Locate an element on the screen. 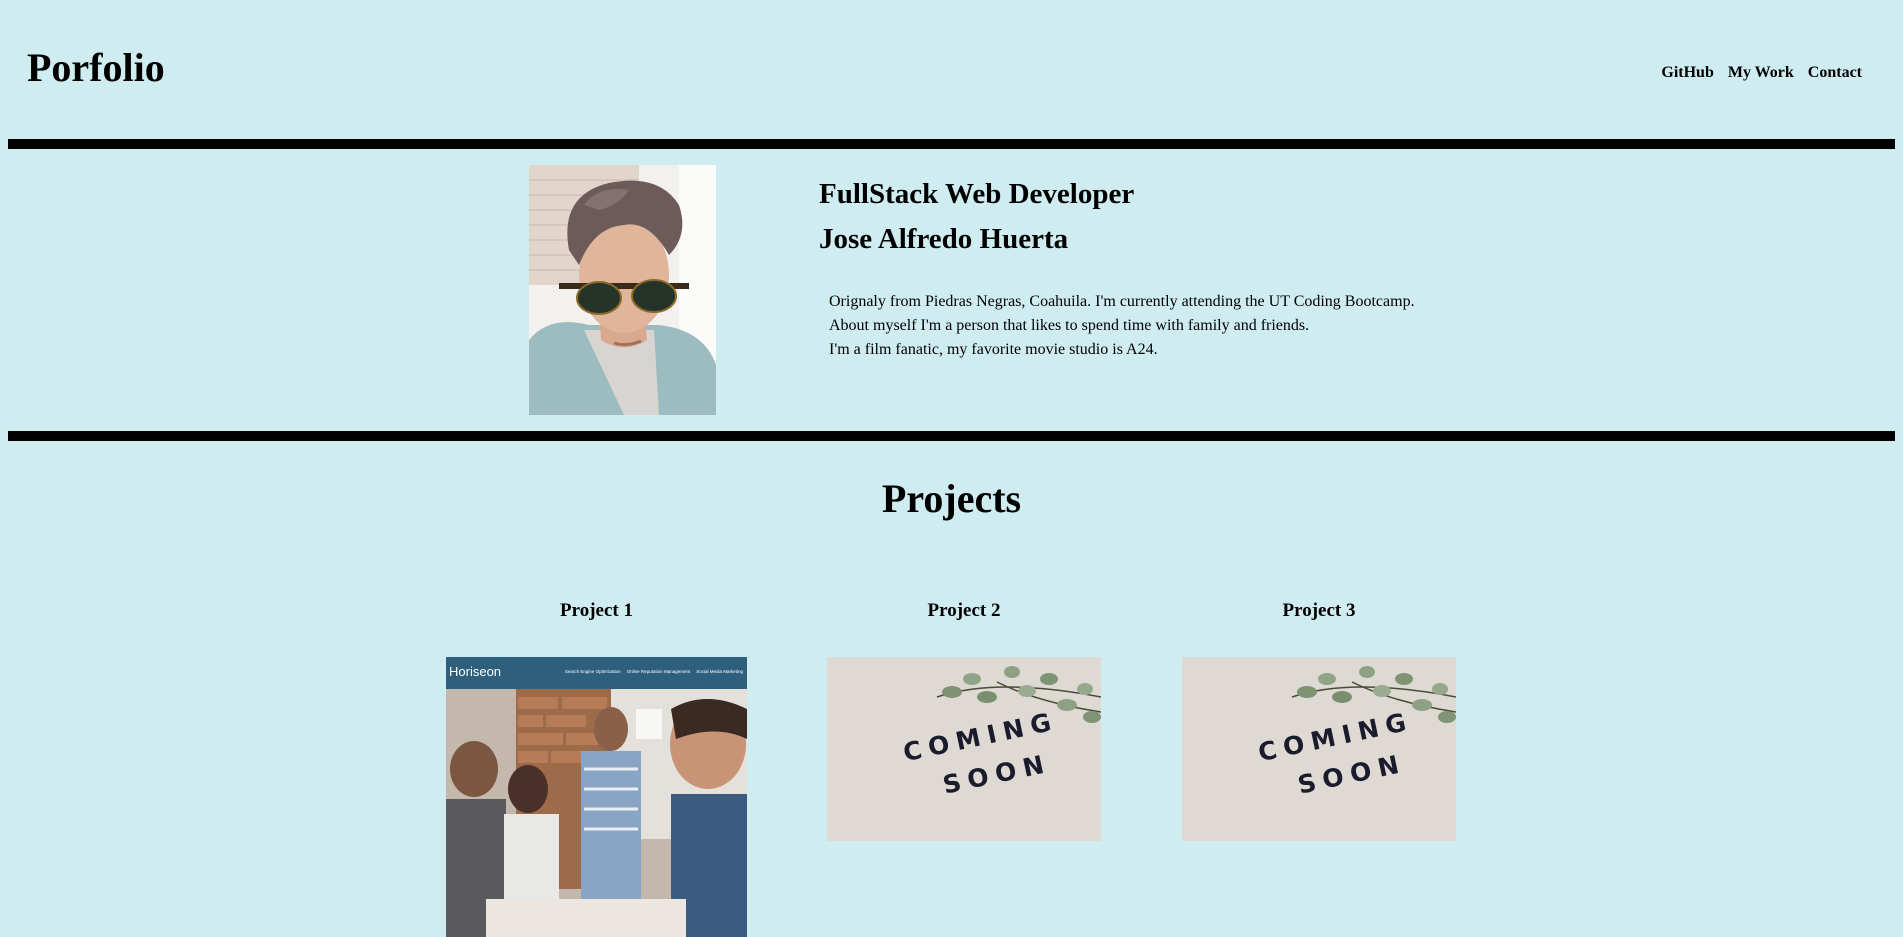 Image resolution: width=1903 pixels, height=937 pixels. project-title: Project 2 is located at coordinates (964, 610).